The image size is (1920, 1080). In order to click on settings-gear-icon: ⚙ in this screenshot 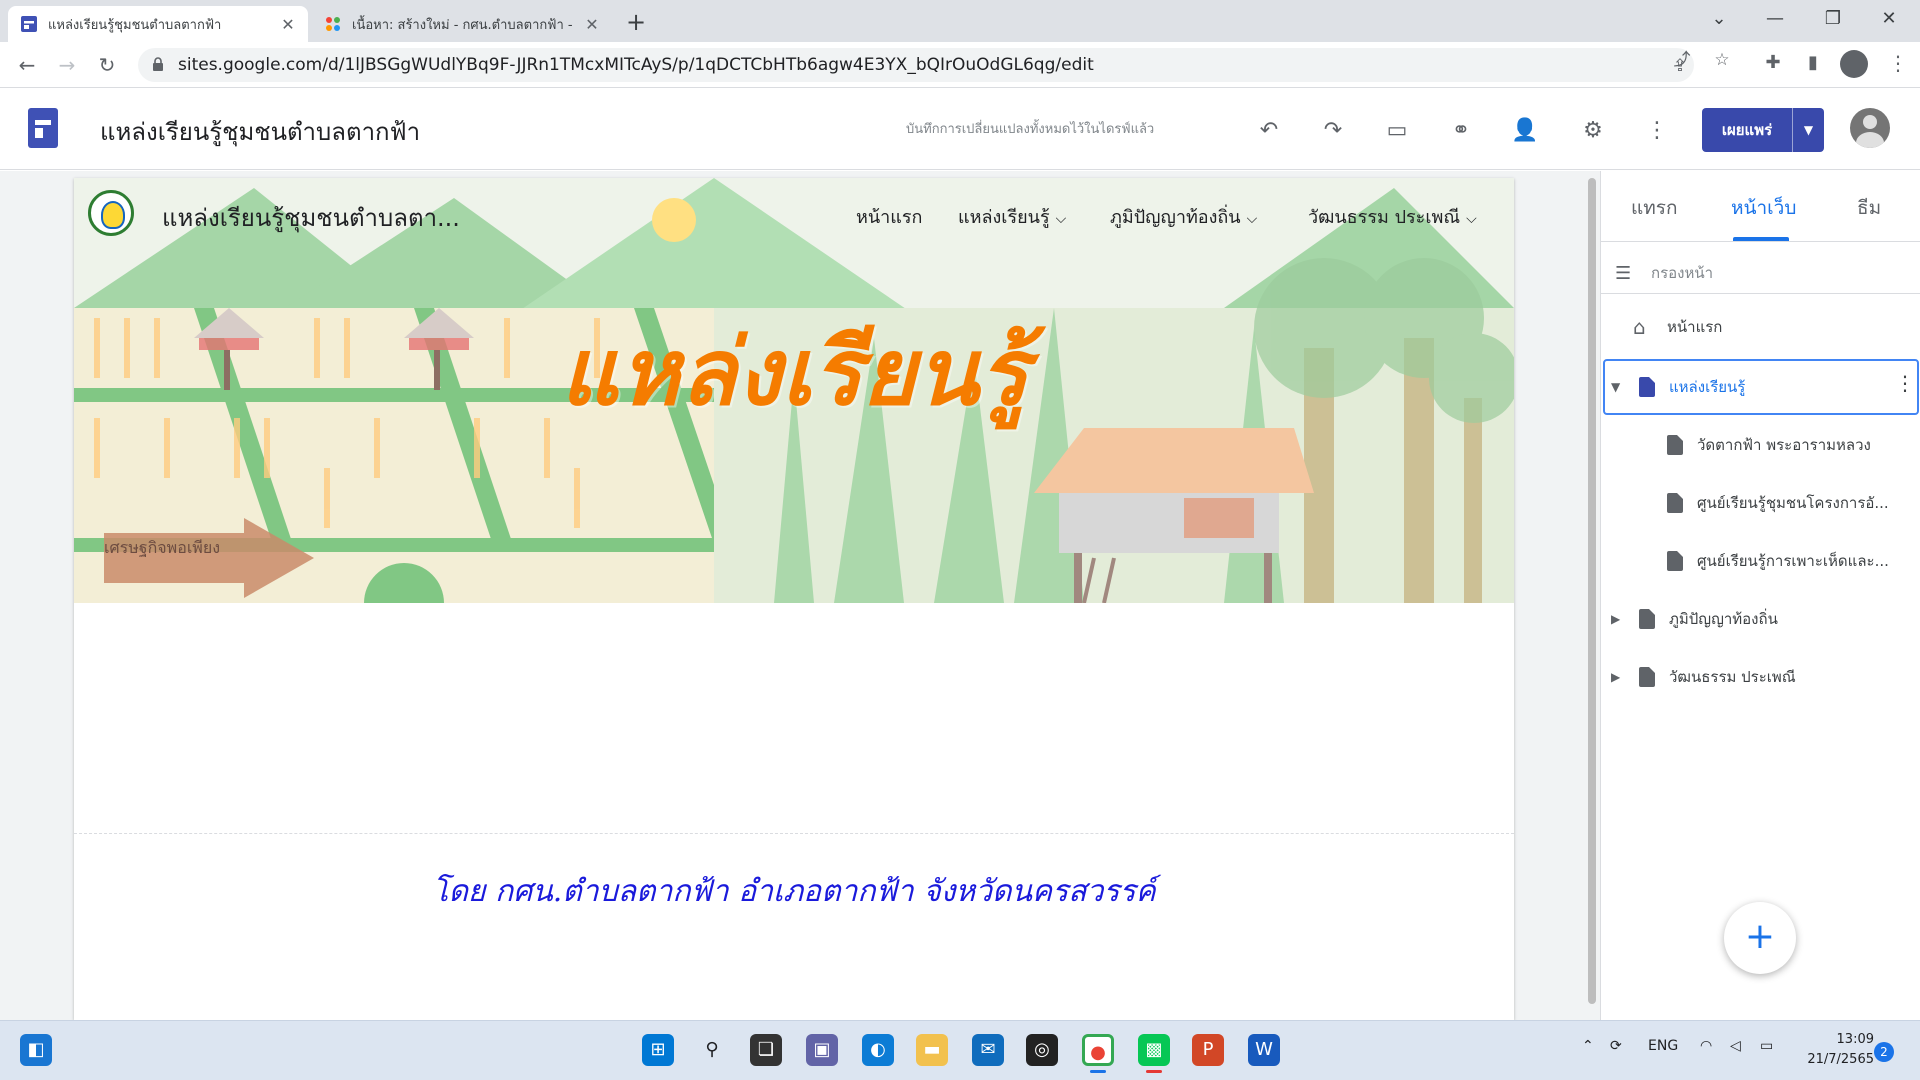, I will do `click(1593, 131)`.